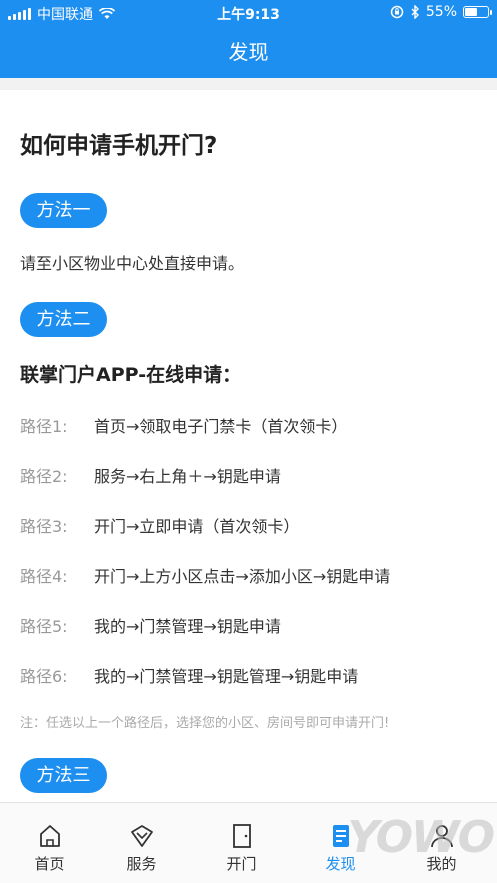 This screenshot has height=883, width=497. I want to click on path-row: 路径5: 我的→门禁管理→钥匙申请, so click(250, 624).